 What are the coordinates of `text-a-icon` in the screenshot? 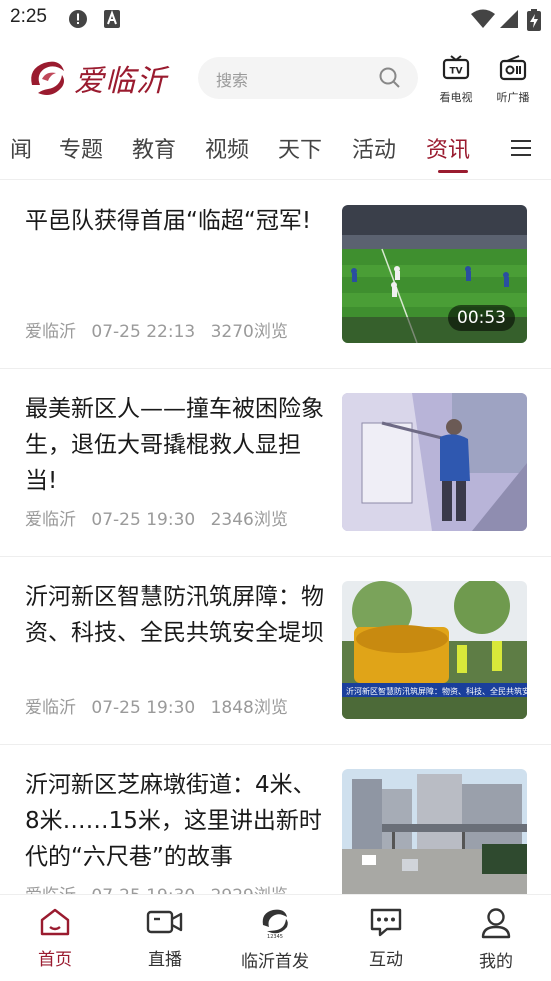 It's located at (112, 19).